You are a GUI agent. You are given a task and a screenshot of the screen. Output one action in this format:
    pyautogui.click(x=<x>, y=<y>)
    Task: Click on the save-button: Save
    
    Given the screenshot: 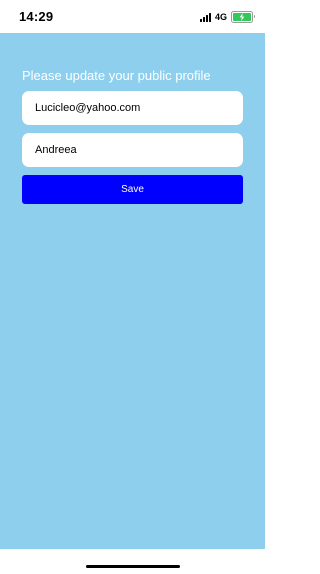 What is the action you would take?
    pyautogui.click(x=132, y=189)
    